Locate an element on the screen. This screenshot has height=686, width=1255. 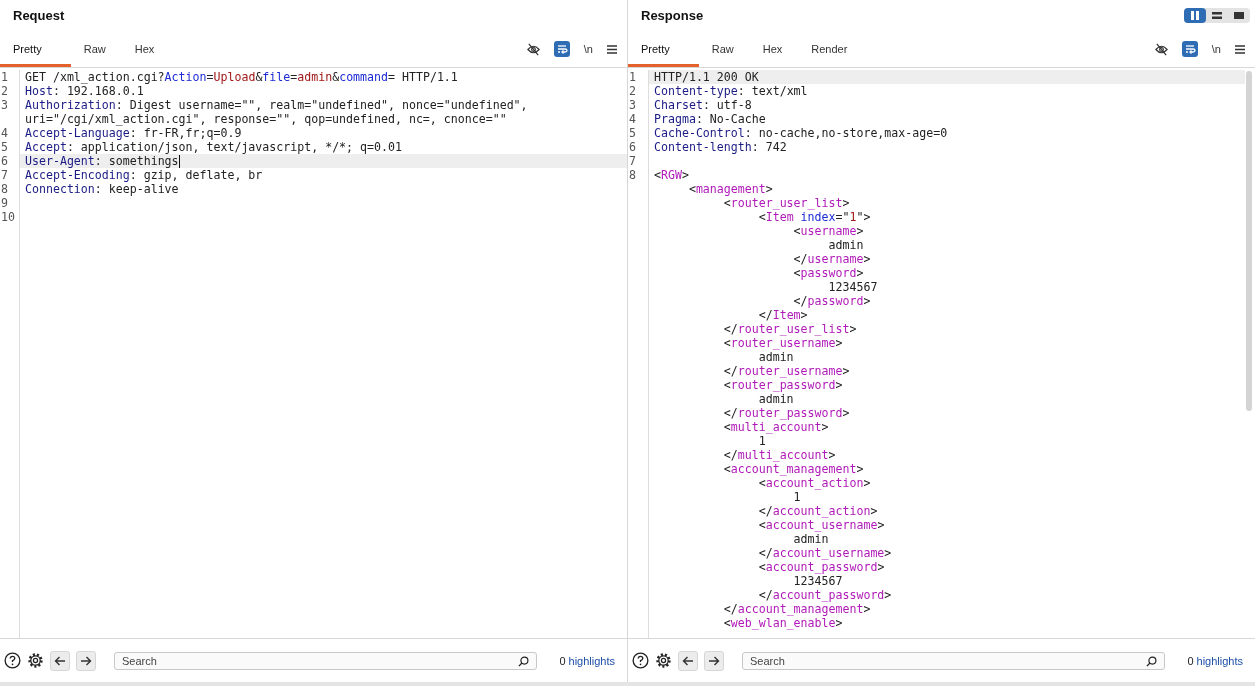
code-line: <router_user_list> is located at coordinates (786, 203).